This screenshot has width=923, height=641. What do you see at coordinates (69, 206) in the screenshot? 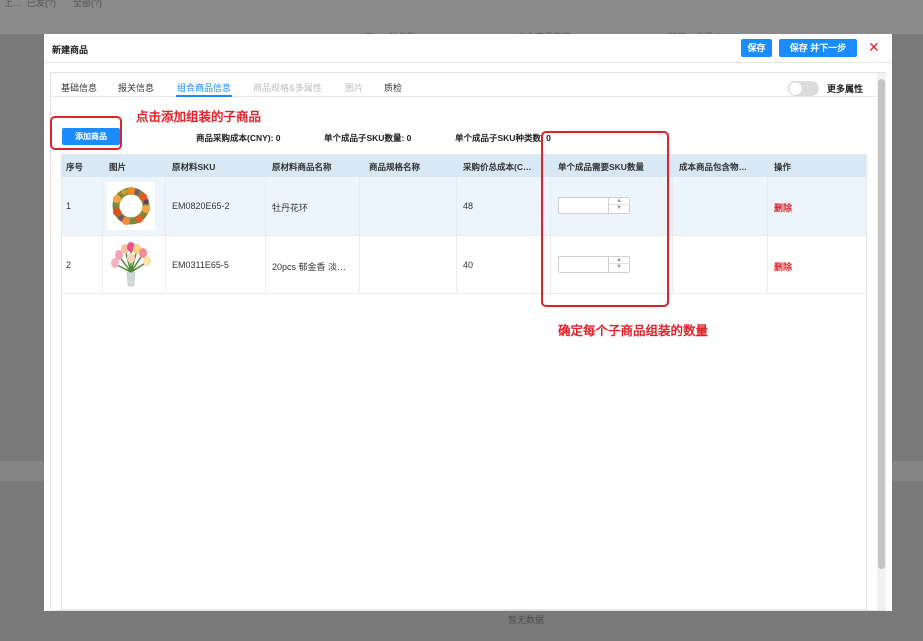
I see `row-index: 1` at bounding box center [69, 206].